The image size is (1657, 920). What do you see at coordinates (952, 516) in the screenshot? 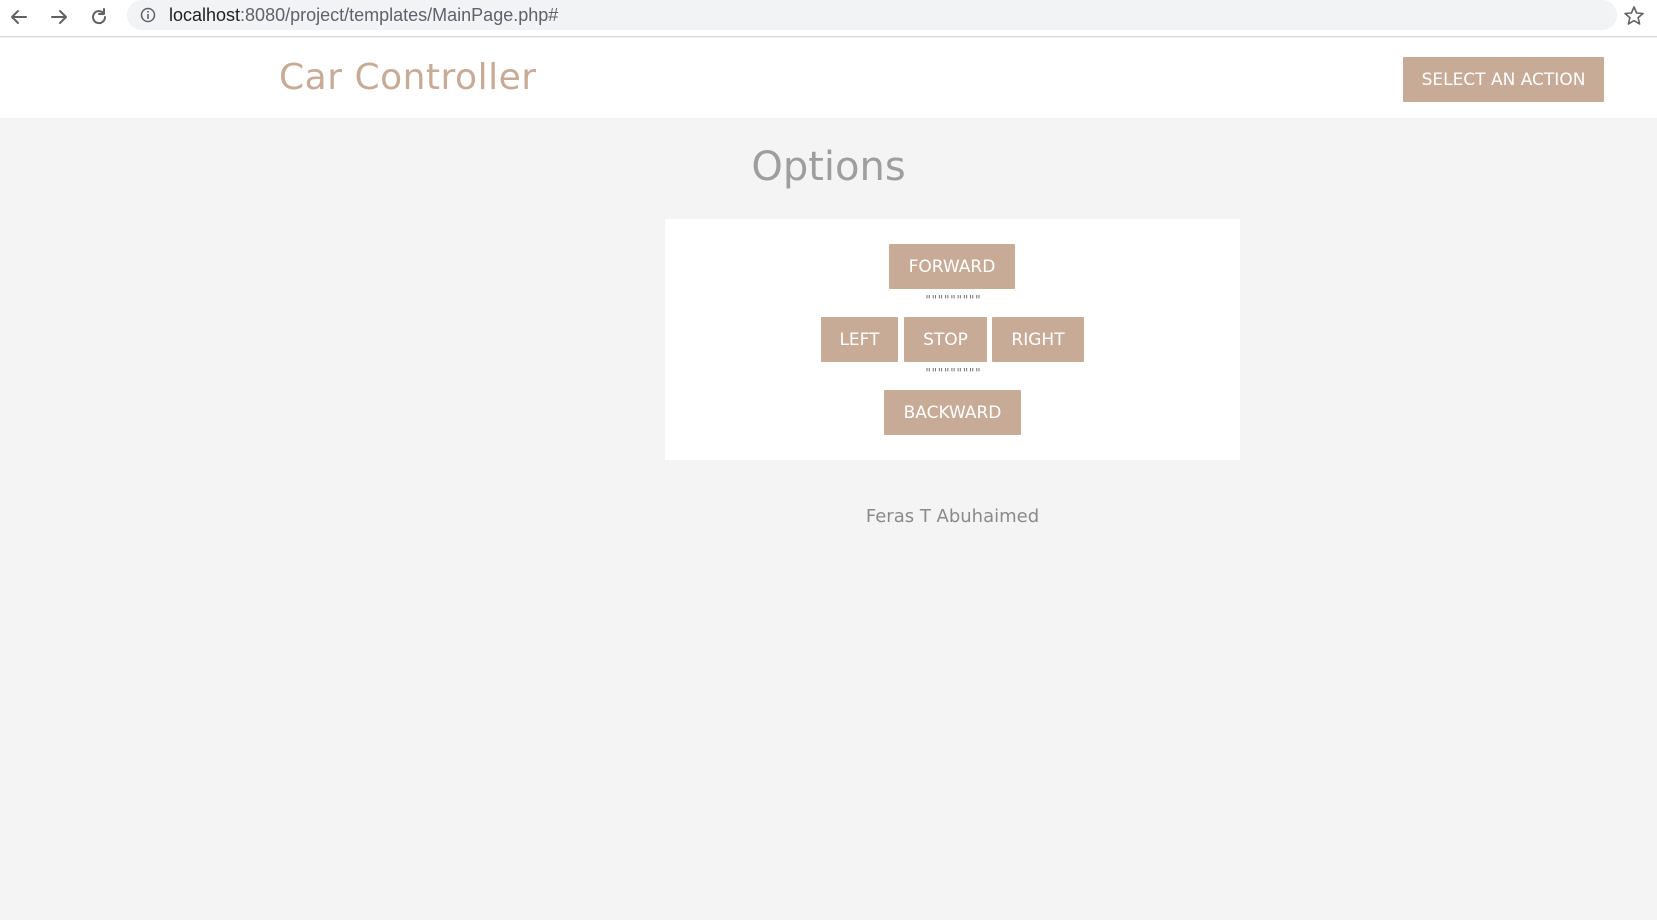
I see `author-name: Feras T Abuhaimed` at bounding box center [952, 516].